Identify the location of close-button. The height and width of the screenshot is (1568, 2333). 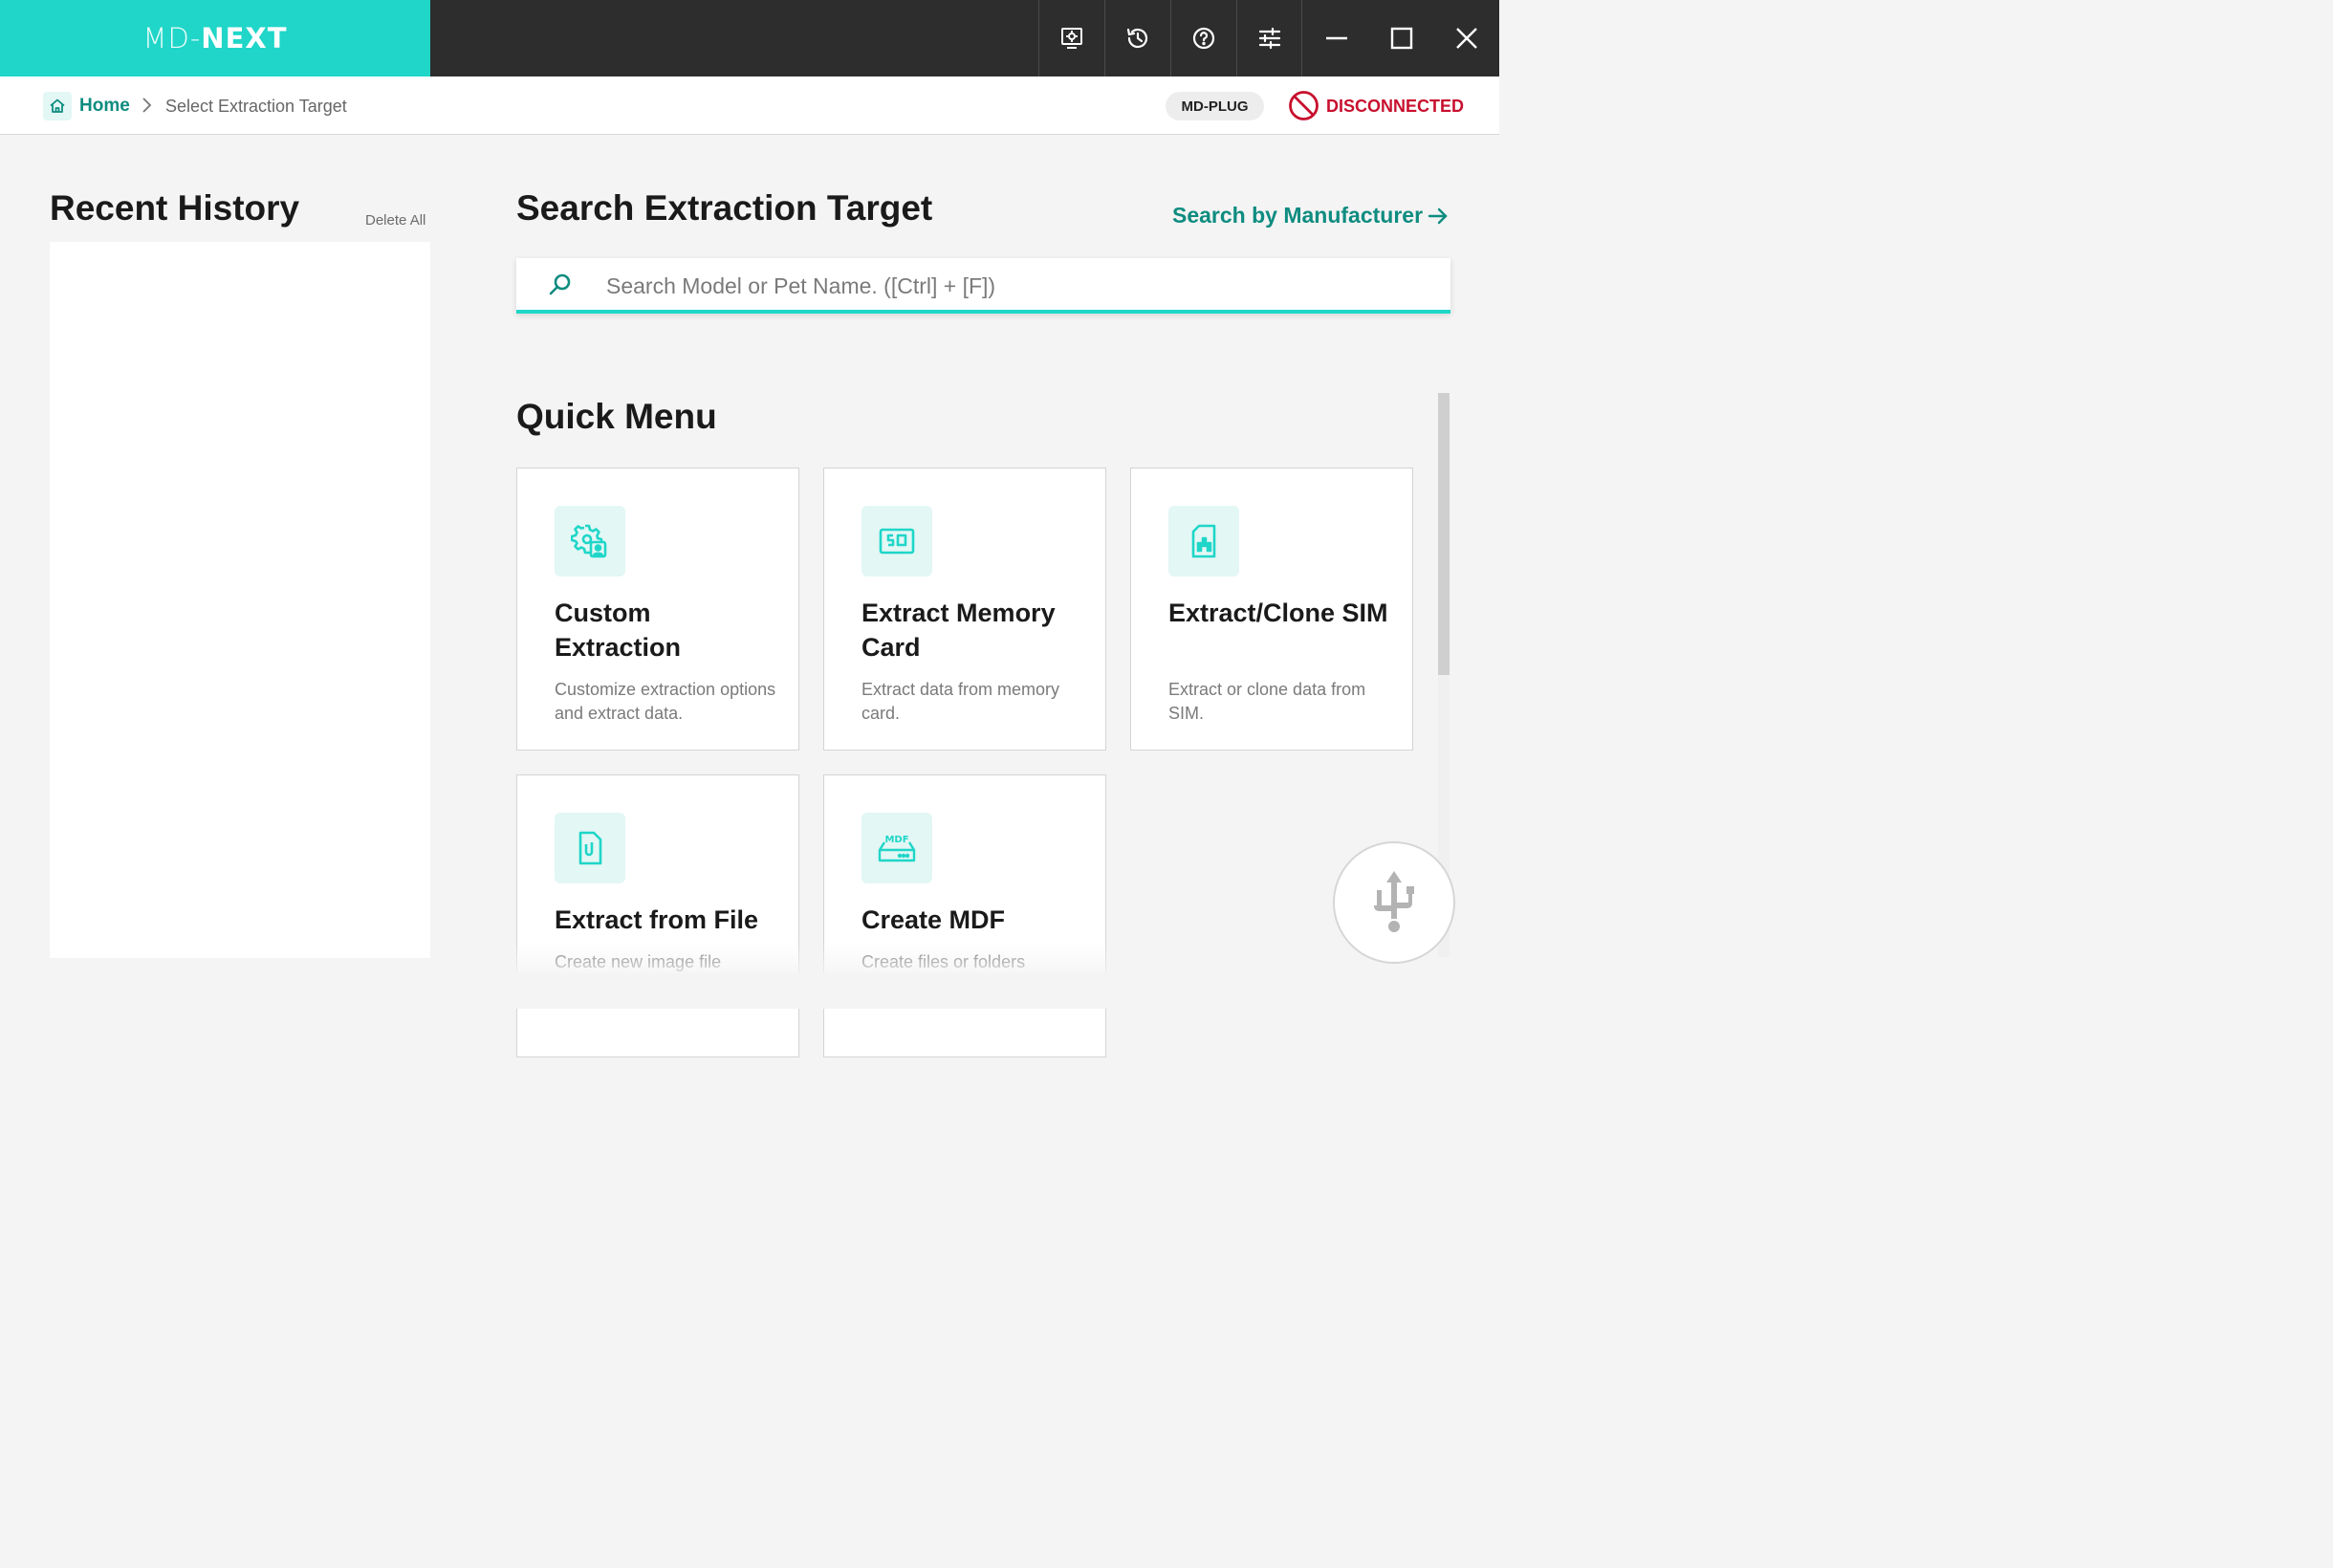
(1466, 38).